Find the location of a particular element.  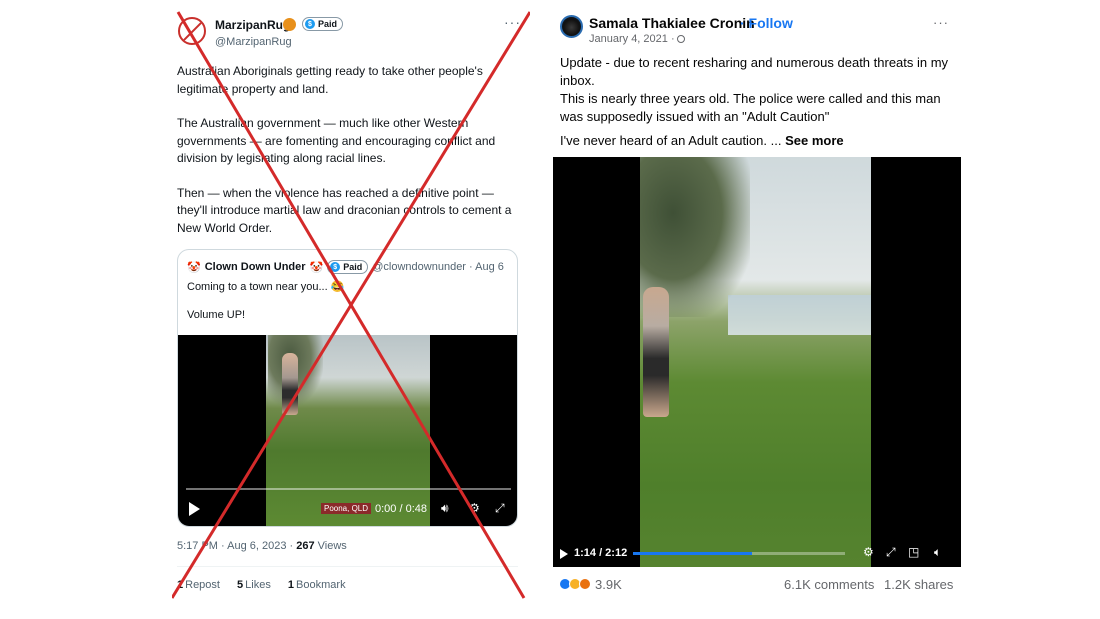

expand-icon: ⤢ is located at coordinates (891, 552).